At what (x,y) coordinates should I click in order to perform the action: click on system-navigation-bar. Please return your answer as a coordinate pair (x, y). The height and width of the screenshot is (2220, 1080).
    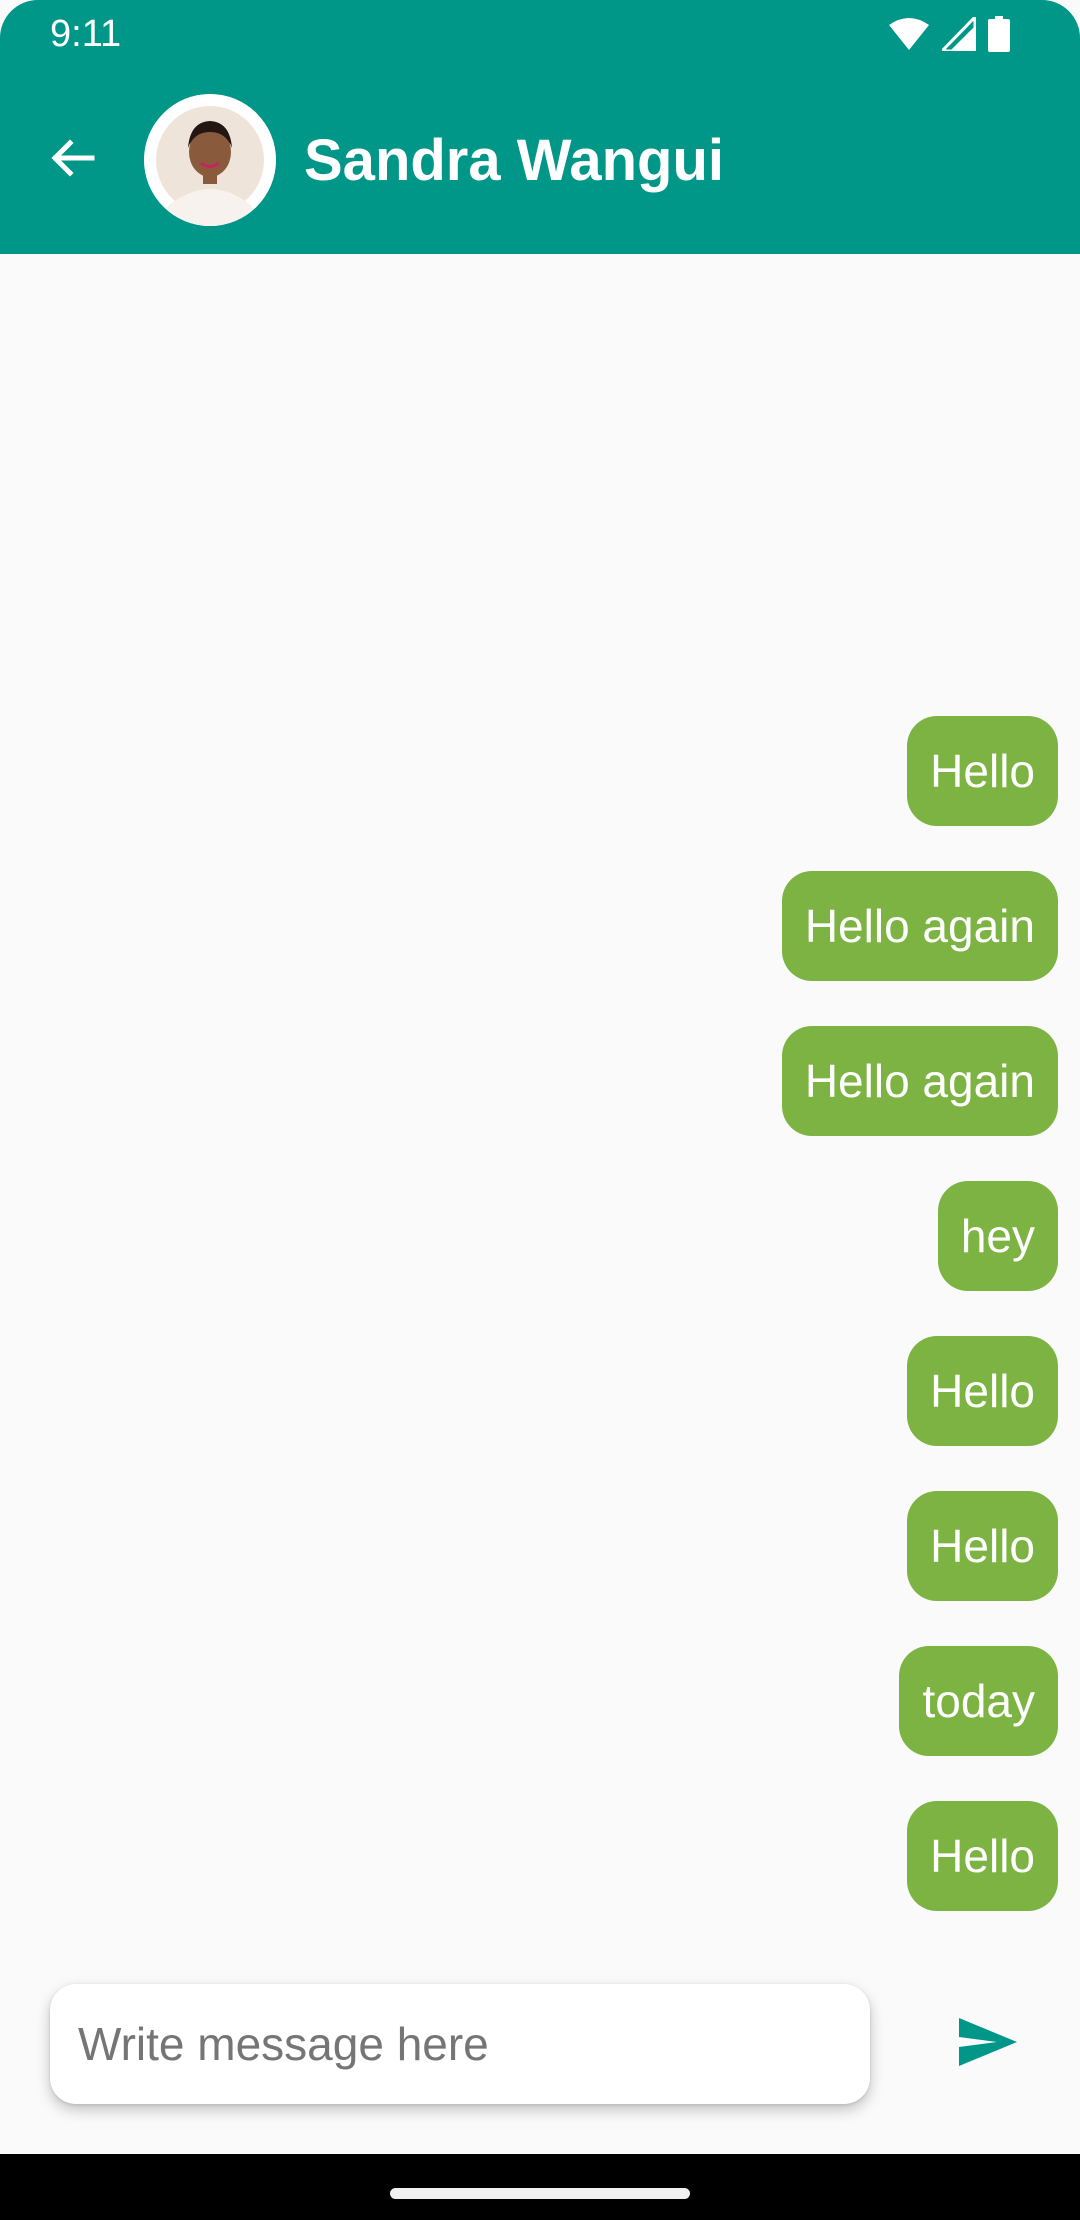
    Looking at the image, I should click on (540, 2187).